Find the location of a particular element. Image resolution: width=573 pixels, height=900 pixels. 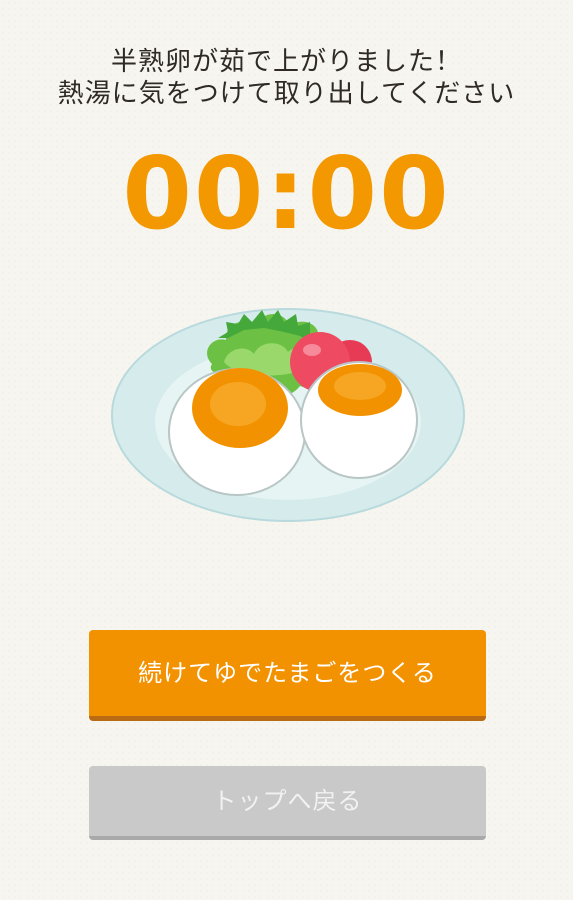

boiled-eggs-plate-icon is located at coordinates (288, 415).